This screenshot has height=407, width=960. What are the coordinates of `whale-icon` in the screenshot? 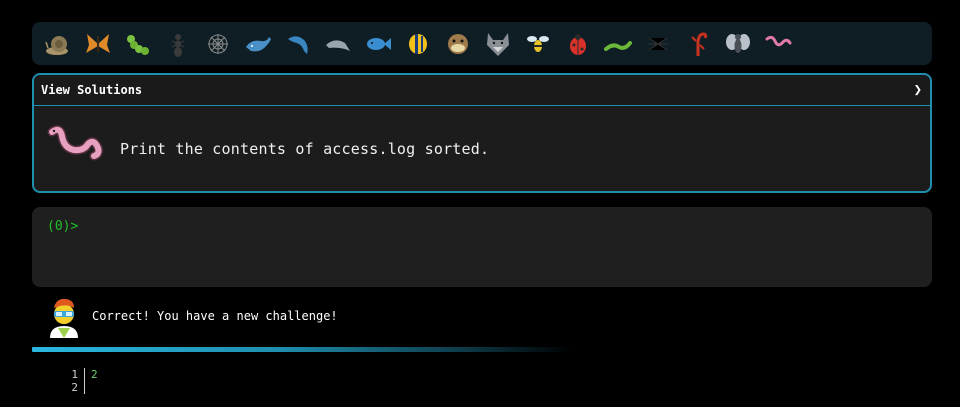 It's located at (258, 44).